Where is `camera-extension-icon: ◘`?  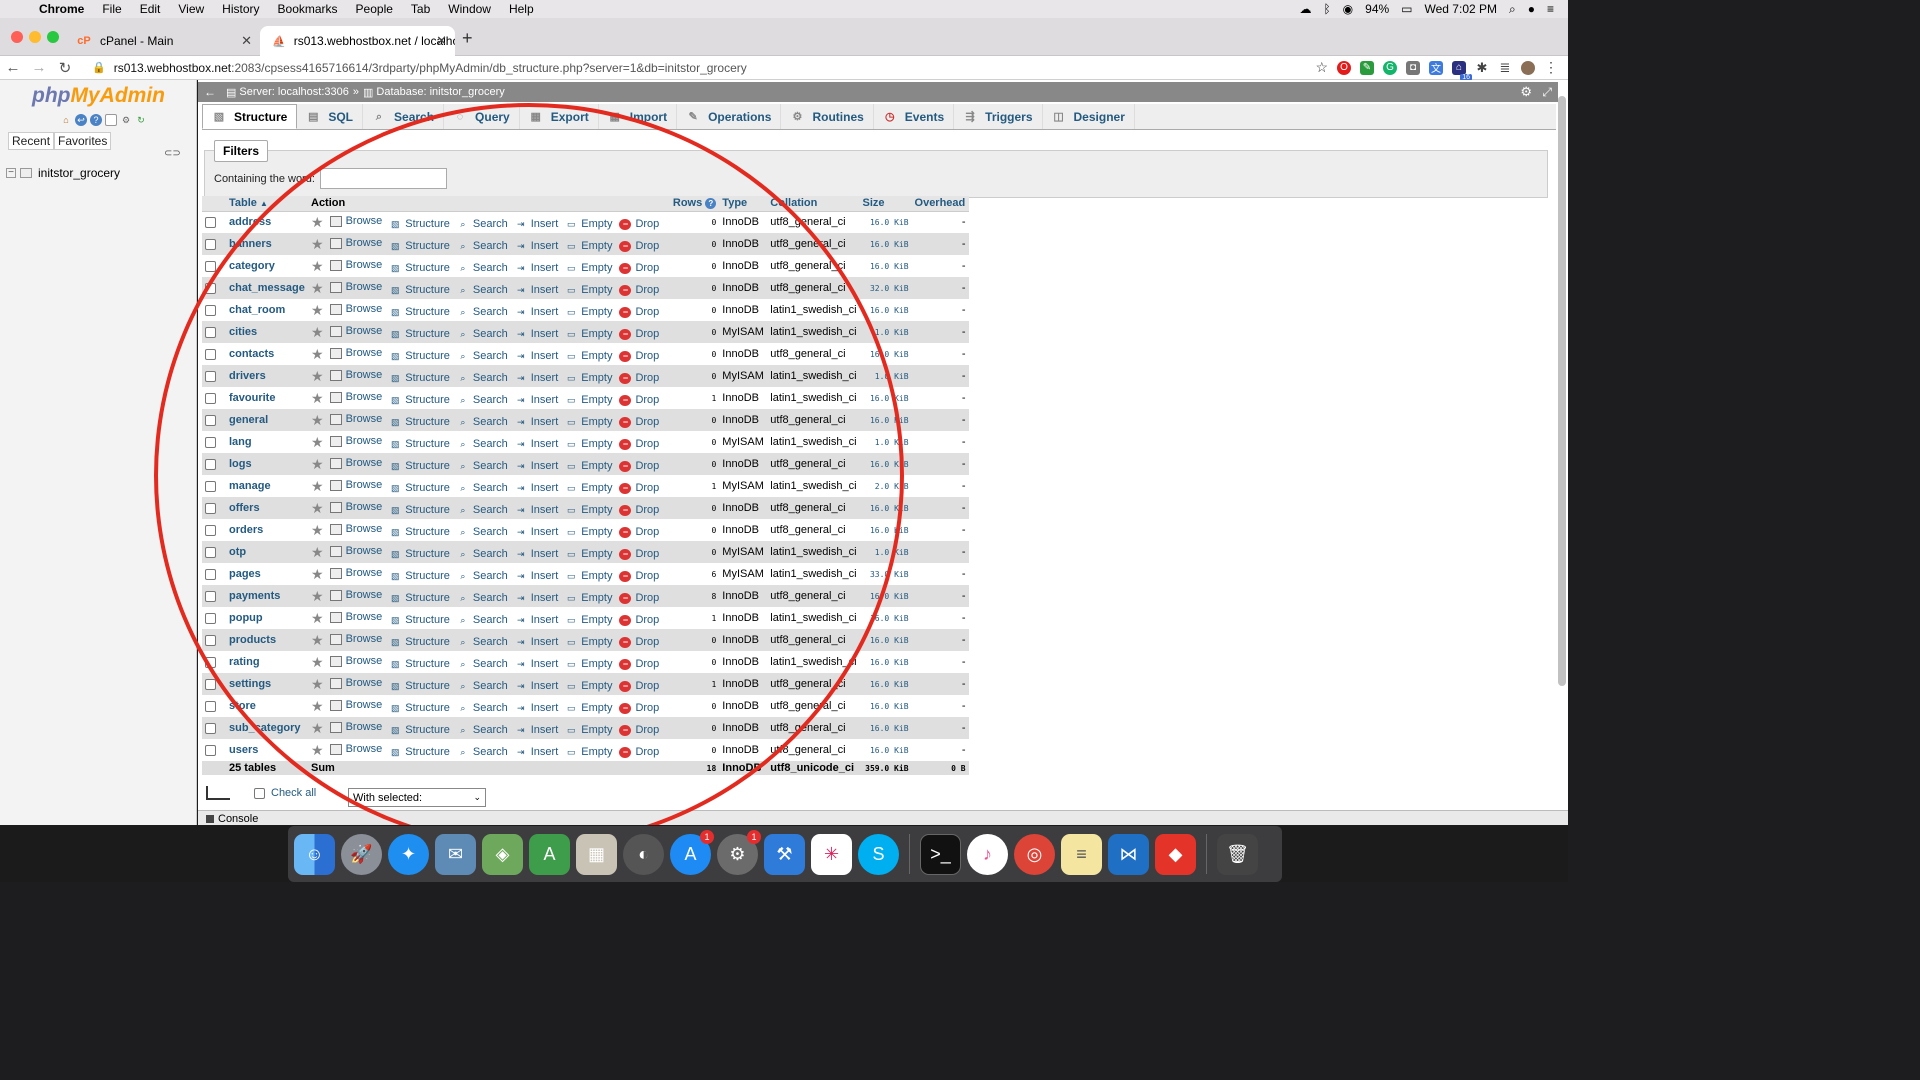 camera-extension-icon: ◘ is located at coordinates (1413, 67).